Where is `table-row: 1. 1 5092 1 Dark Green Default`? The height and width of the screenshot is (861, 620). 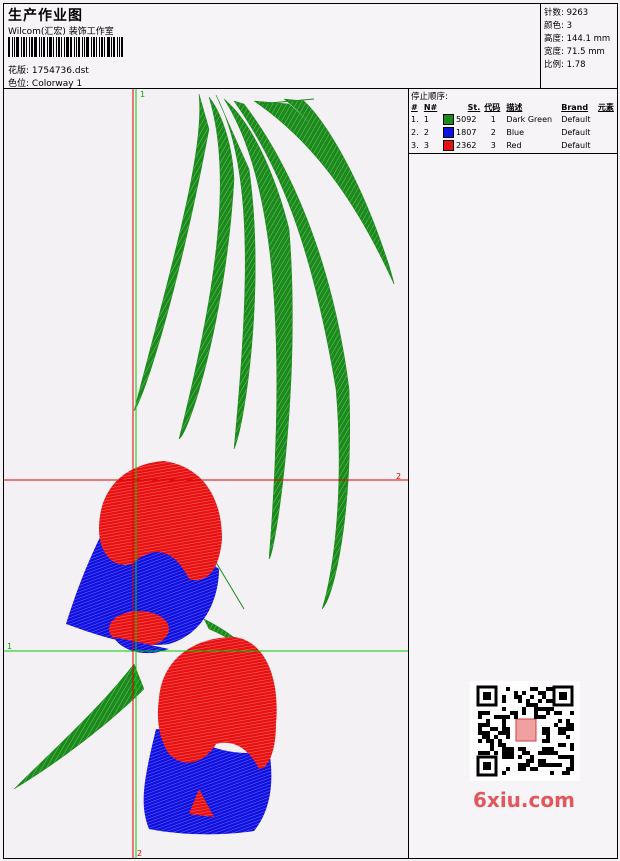 table-row: 1. 1 5092 1 Dark Green Default is located at coordinates (501, 119).